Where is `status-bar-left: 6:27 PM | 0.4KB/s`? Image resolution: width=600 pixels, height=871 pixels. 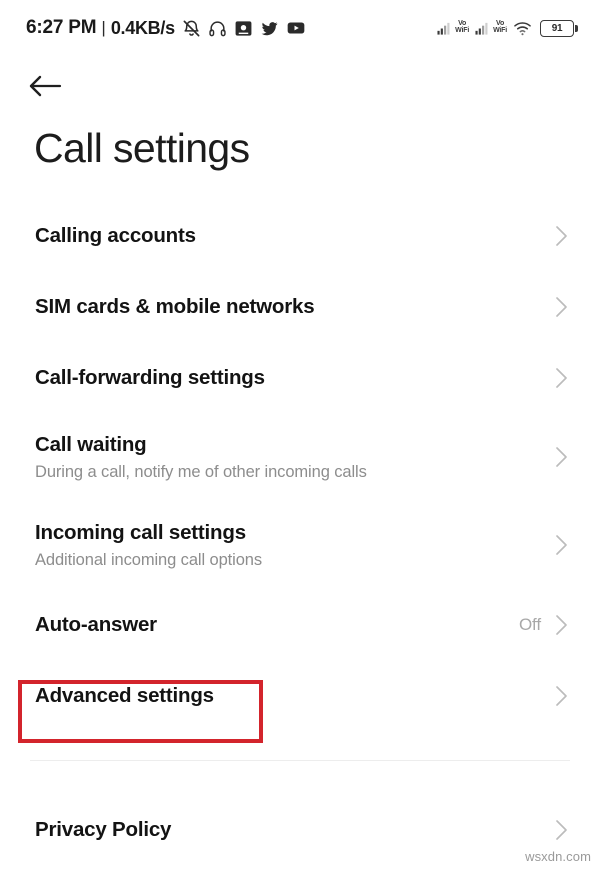
status-bar-left: 6:27 PM | 0.4KB/s is located at coordinates (166, 28).